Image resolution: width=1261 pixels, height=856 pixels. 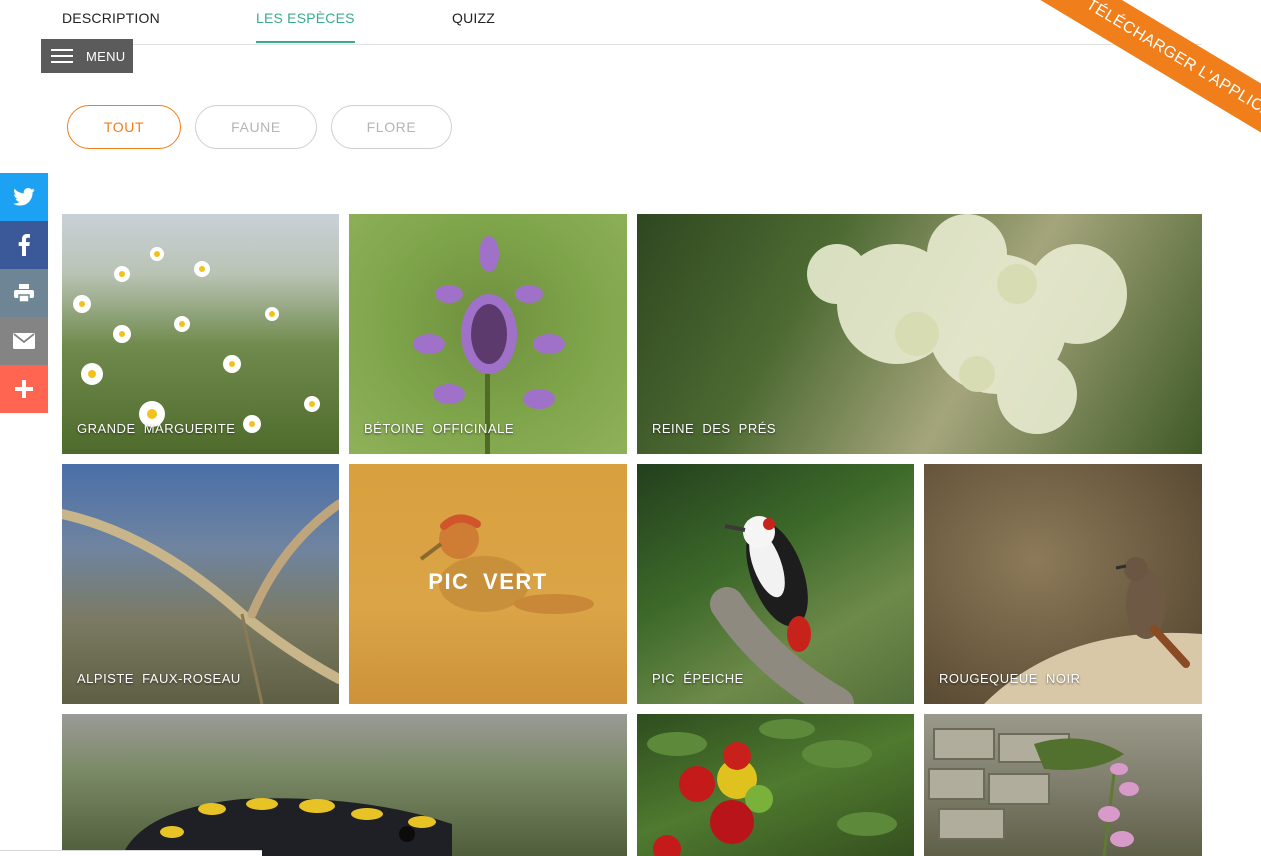 What do you see at coordinates (287, 827) in the screenshot?
I see `fire-salamander-image` at bounding box center [287, 827].